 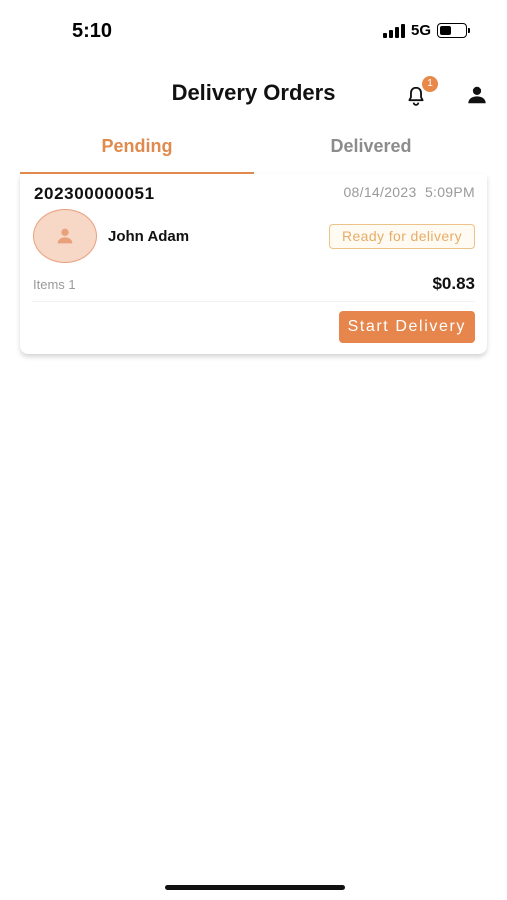 I want to click on order-time: 5:09PM, so click(x=449, y=192).